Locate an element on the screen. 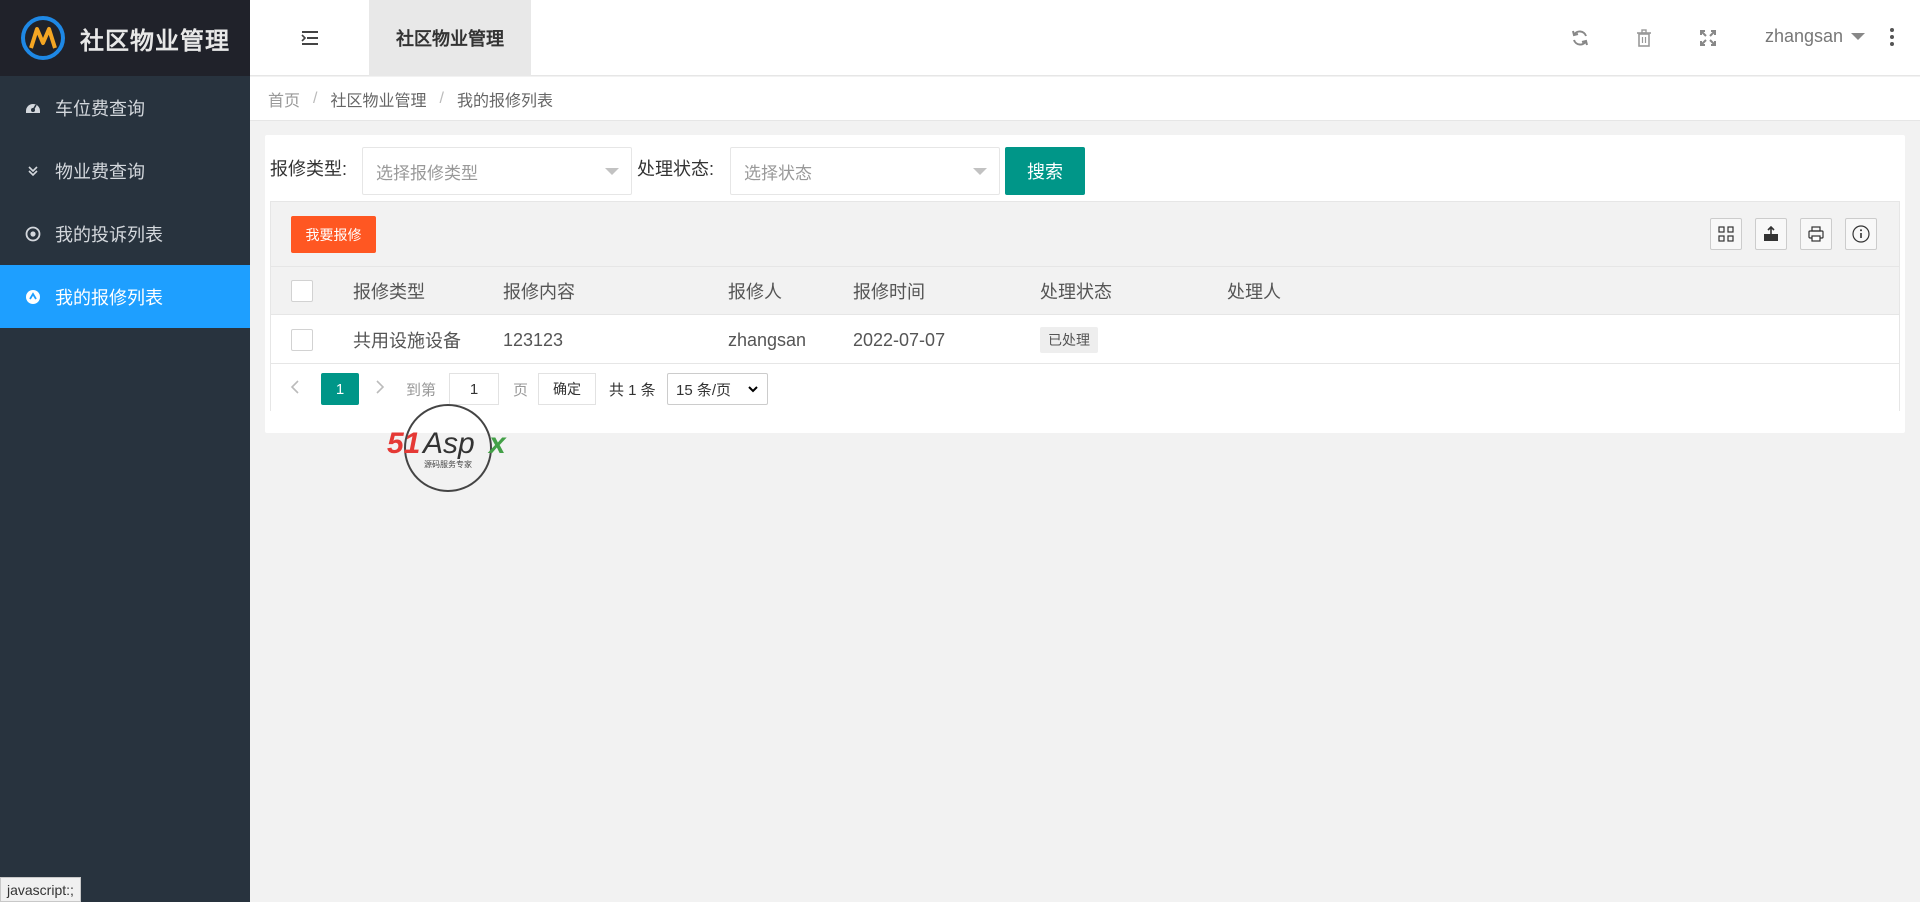 The width and height of the screenshot is (1920, 902). add-repair-button: 我要报修 is located at coordinates (333, 234).